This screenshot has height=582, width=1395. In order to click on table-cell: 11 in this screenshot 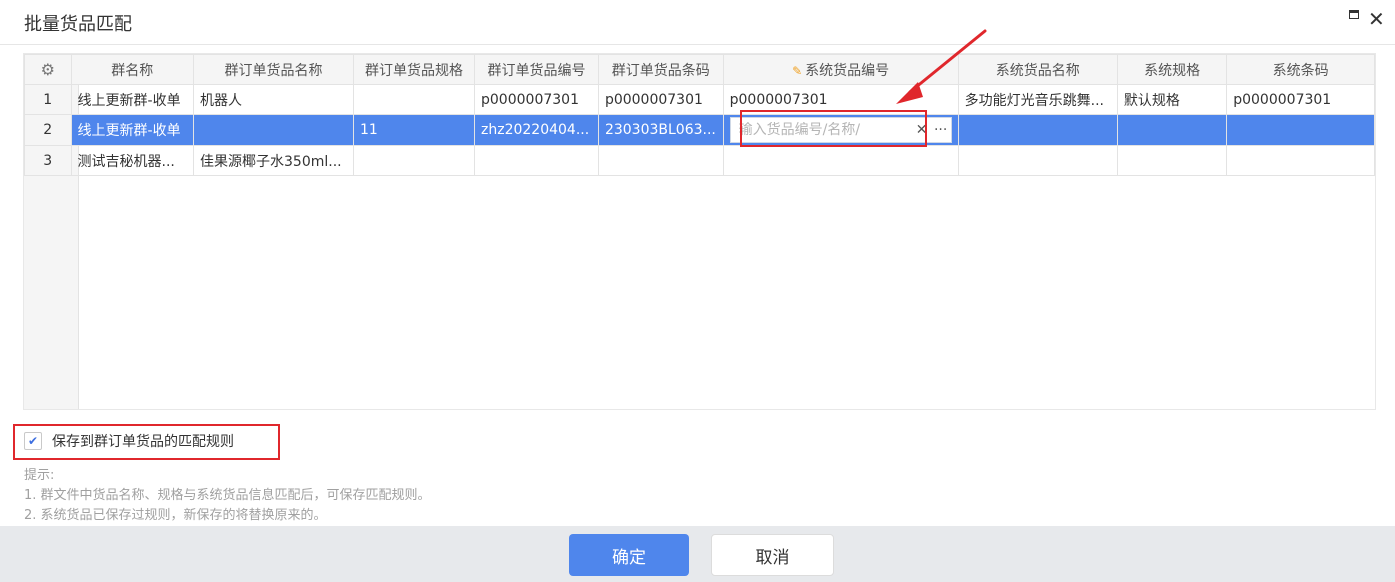, I will do `click(414, 130)`.